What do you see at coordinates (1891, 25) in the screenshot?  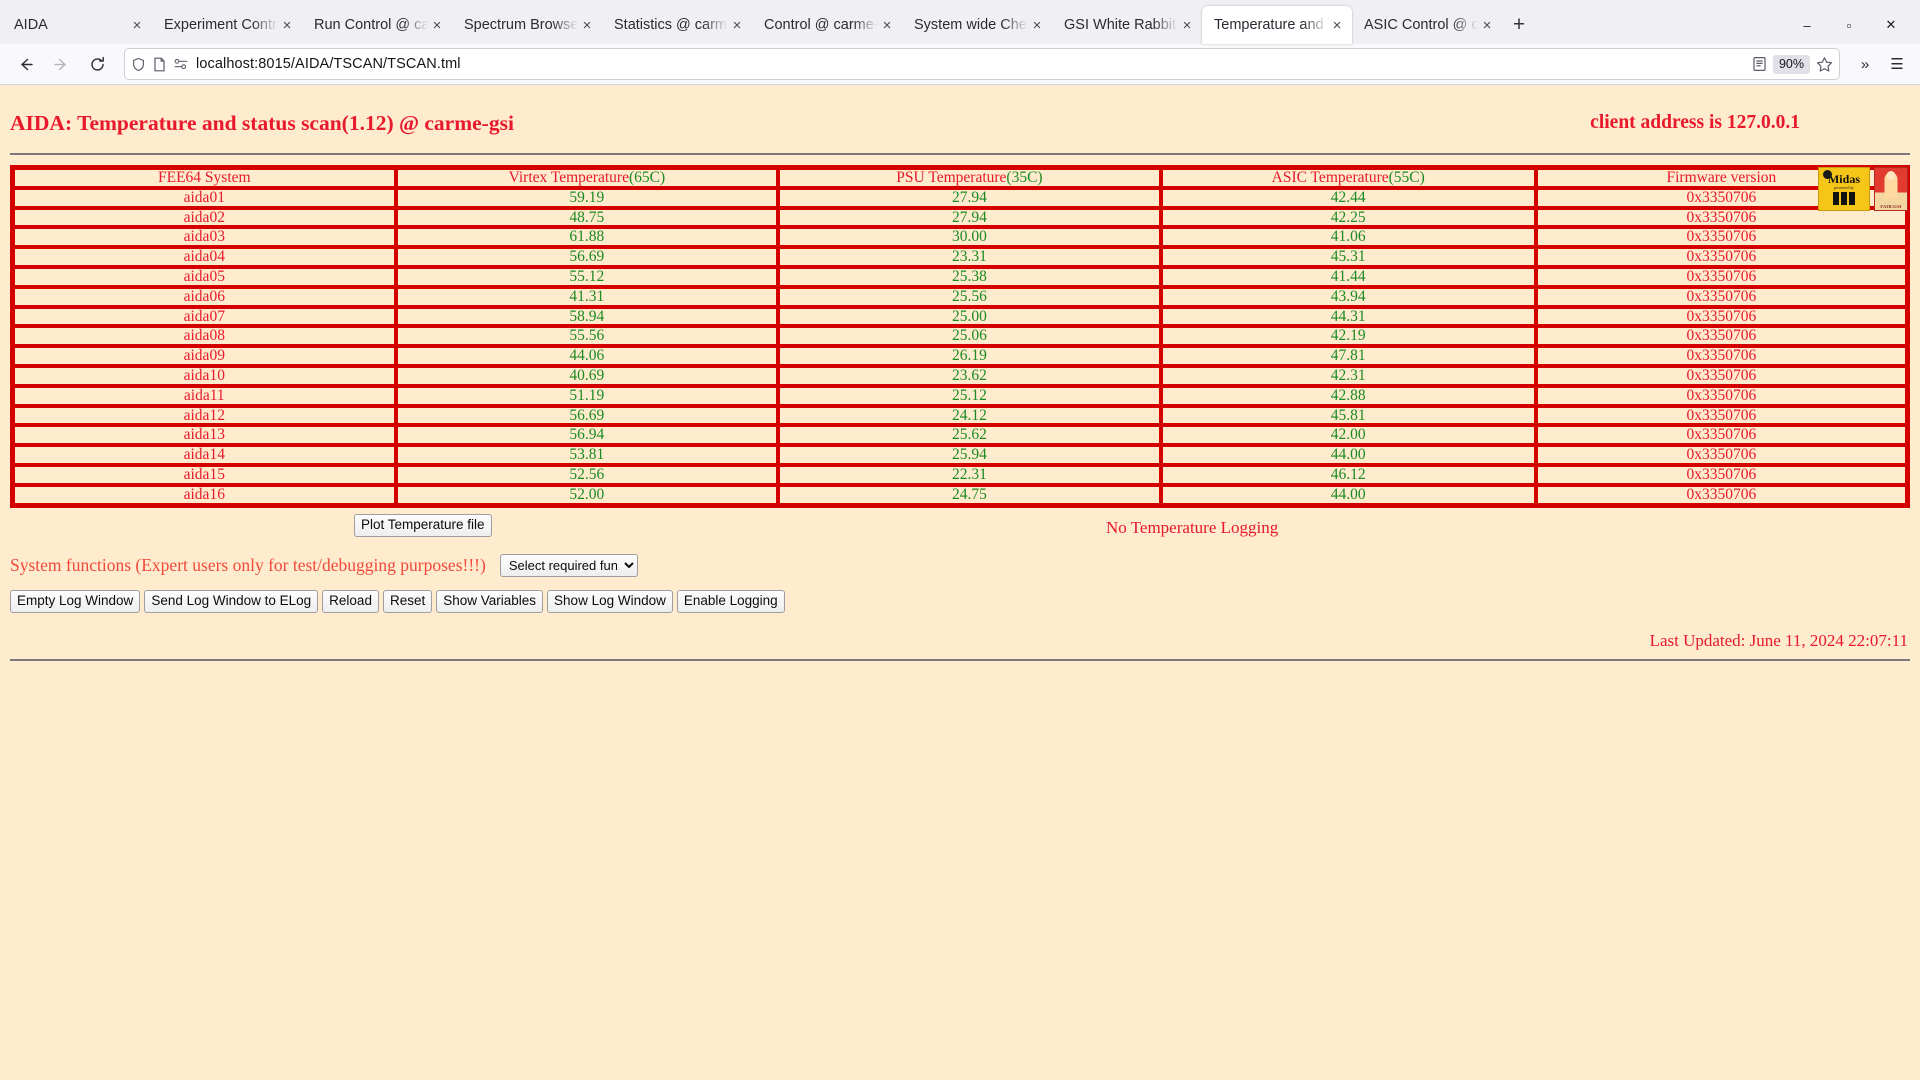 I see `close-window-button: ✕` at bounding box center [1891, 25].